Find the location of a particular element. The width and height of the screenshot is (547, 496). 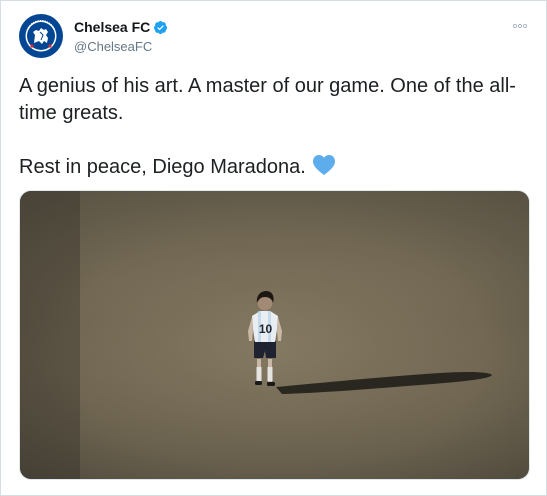

tweet-text-line-2-text: Rest in peace, Diego Maradona. is located at coordinates (162, 167).